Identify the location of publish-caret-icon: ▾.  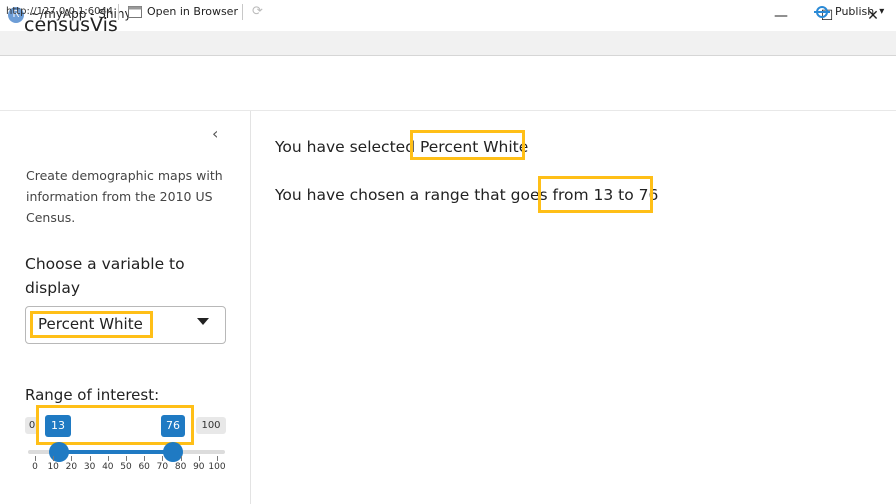
(882, 11).